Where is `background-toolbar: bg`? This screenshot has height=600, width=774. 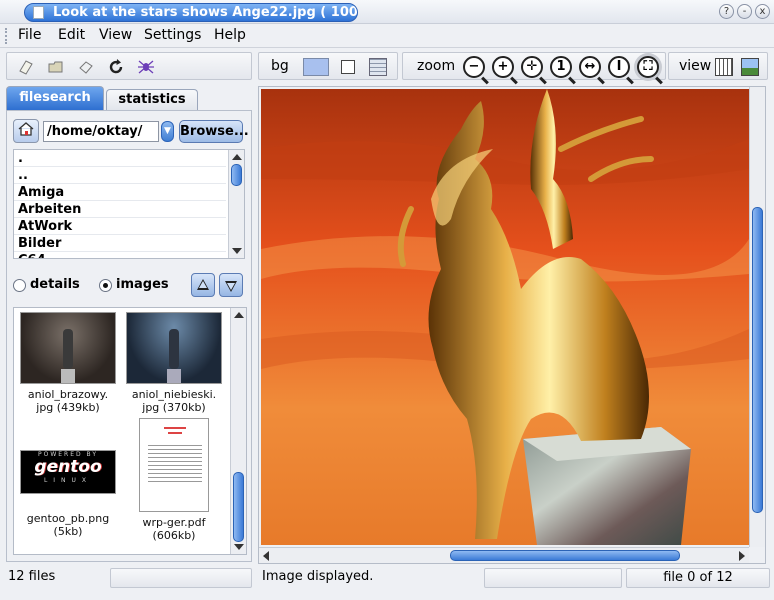 background-toolbar: bg is located at coordinates (328, 66).